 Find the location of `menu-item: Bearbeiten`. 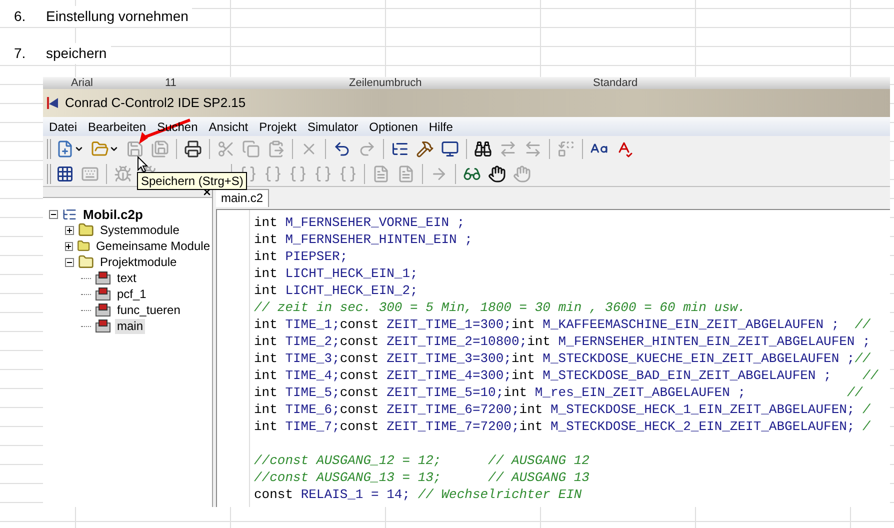

menu-item: Bearbeiten is located at coordinates (117, 127).